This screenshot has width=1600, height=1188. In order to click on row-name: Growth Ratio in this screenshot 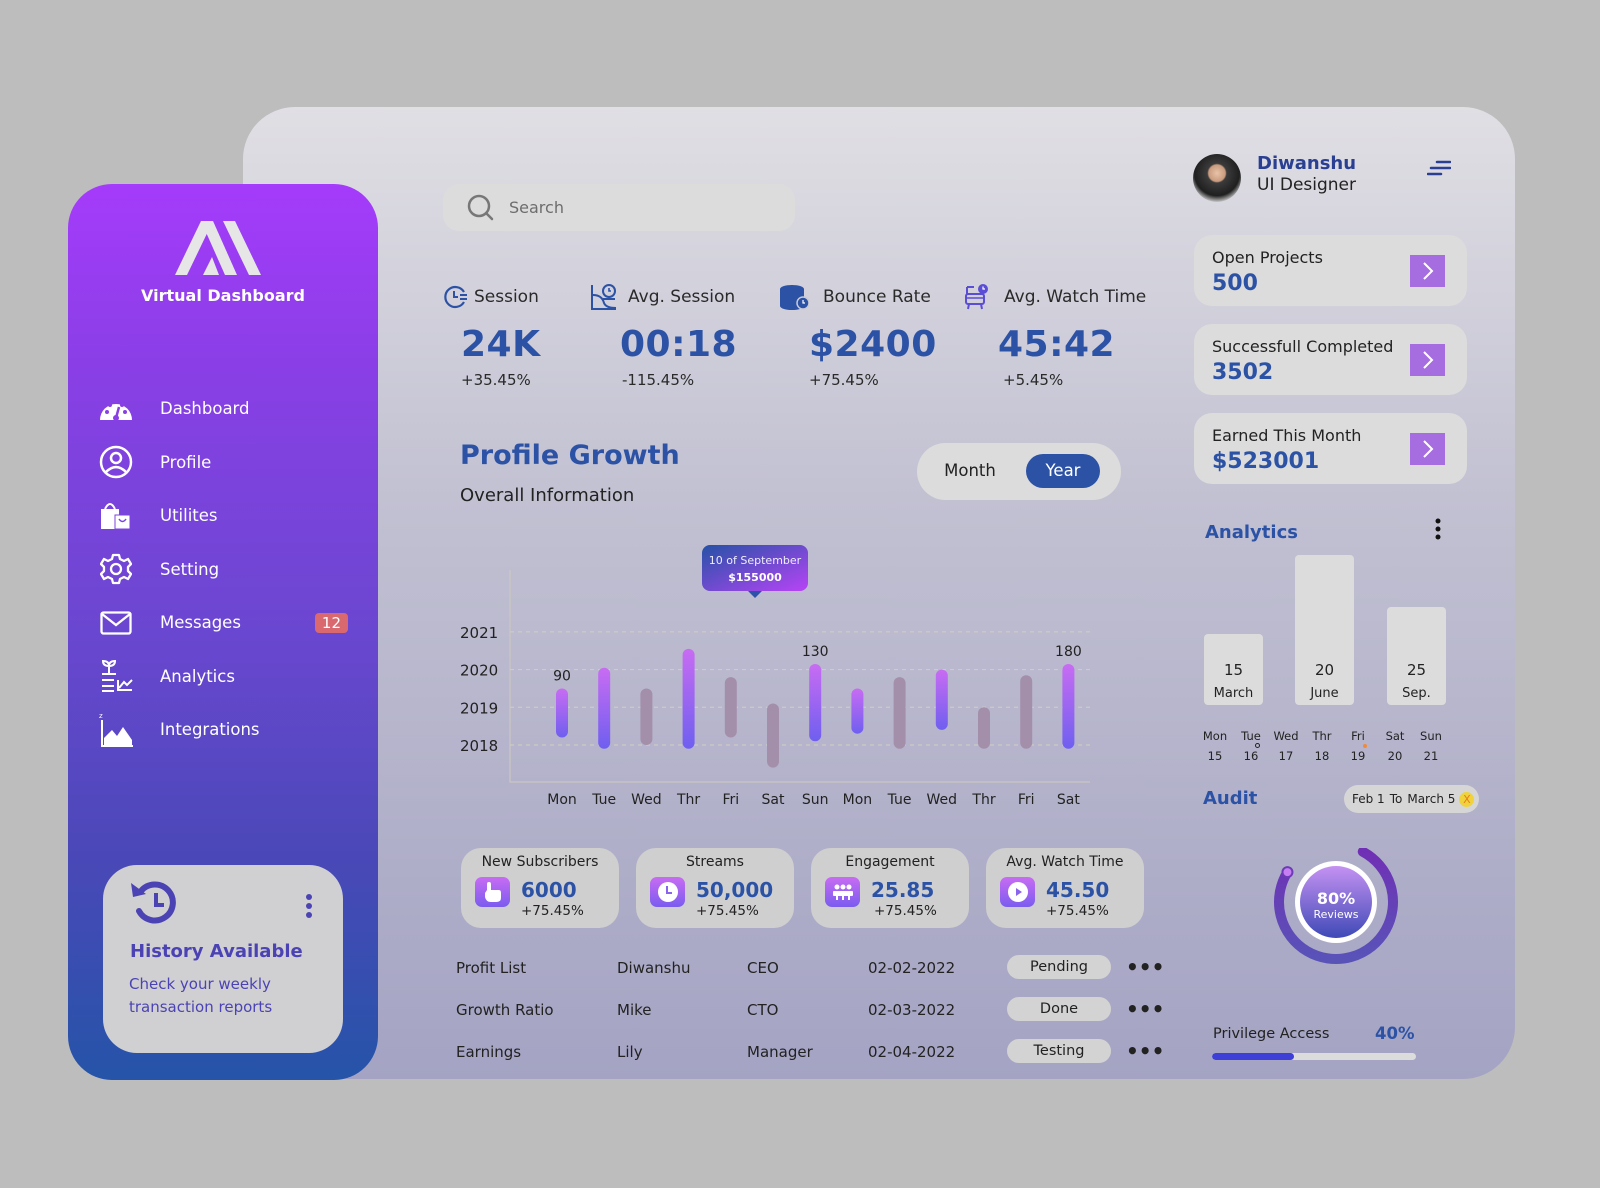, I will do `click(505, 1010)`.